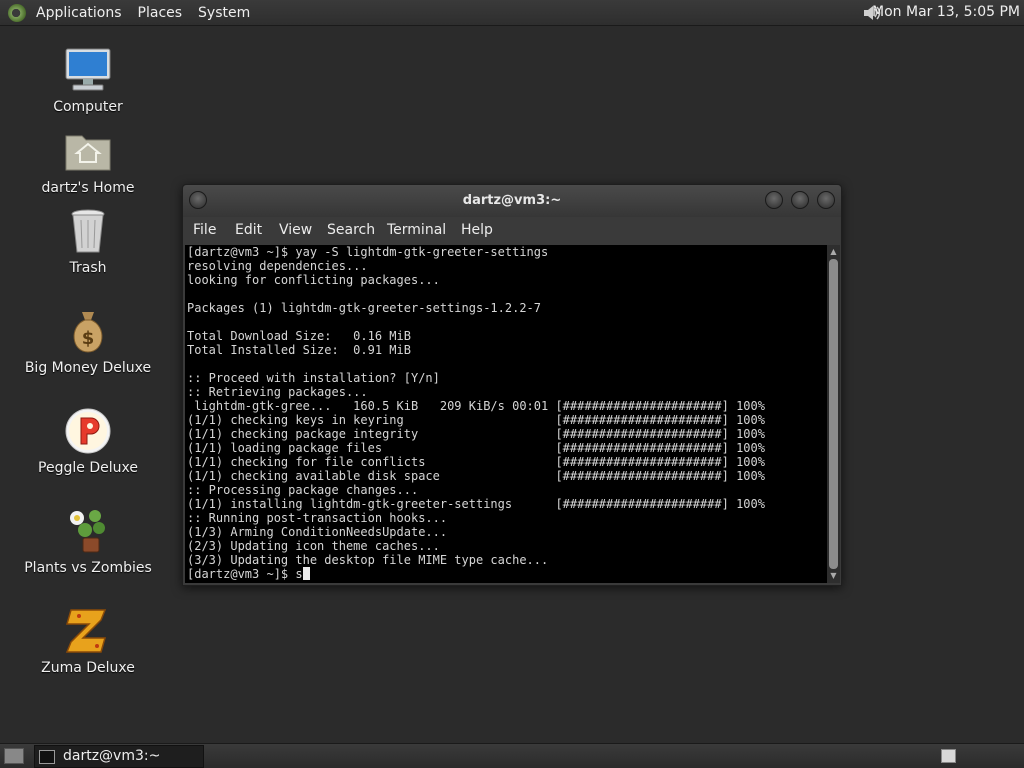 The width and height of the screenshot is (1024, 768). I want to click on computer-icon, so click(88, 70).